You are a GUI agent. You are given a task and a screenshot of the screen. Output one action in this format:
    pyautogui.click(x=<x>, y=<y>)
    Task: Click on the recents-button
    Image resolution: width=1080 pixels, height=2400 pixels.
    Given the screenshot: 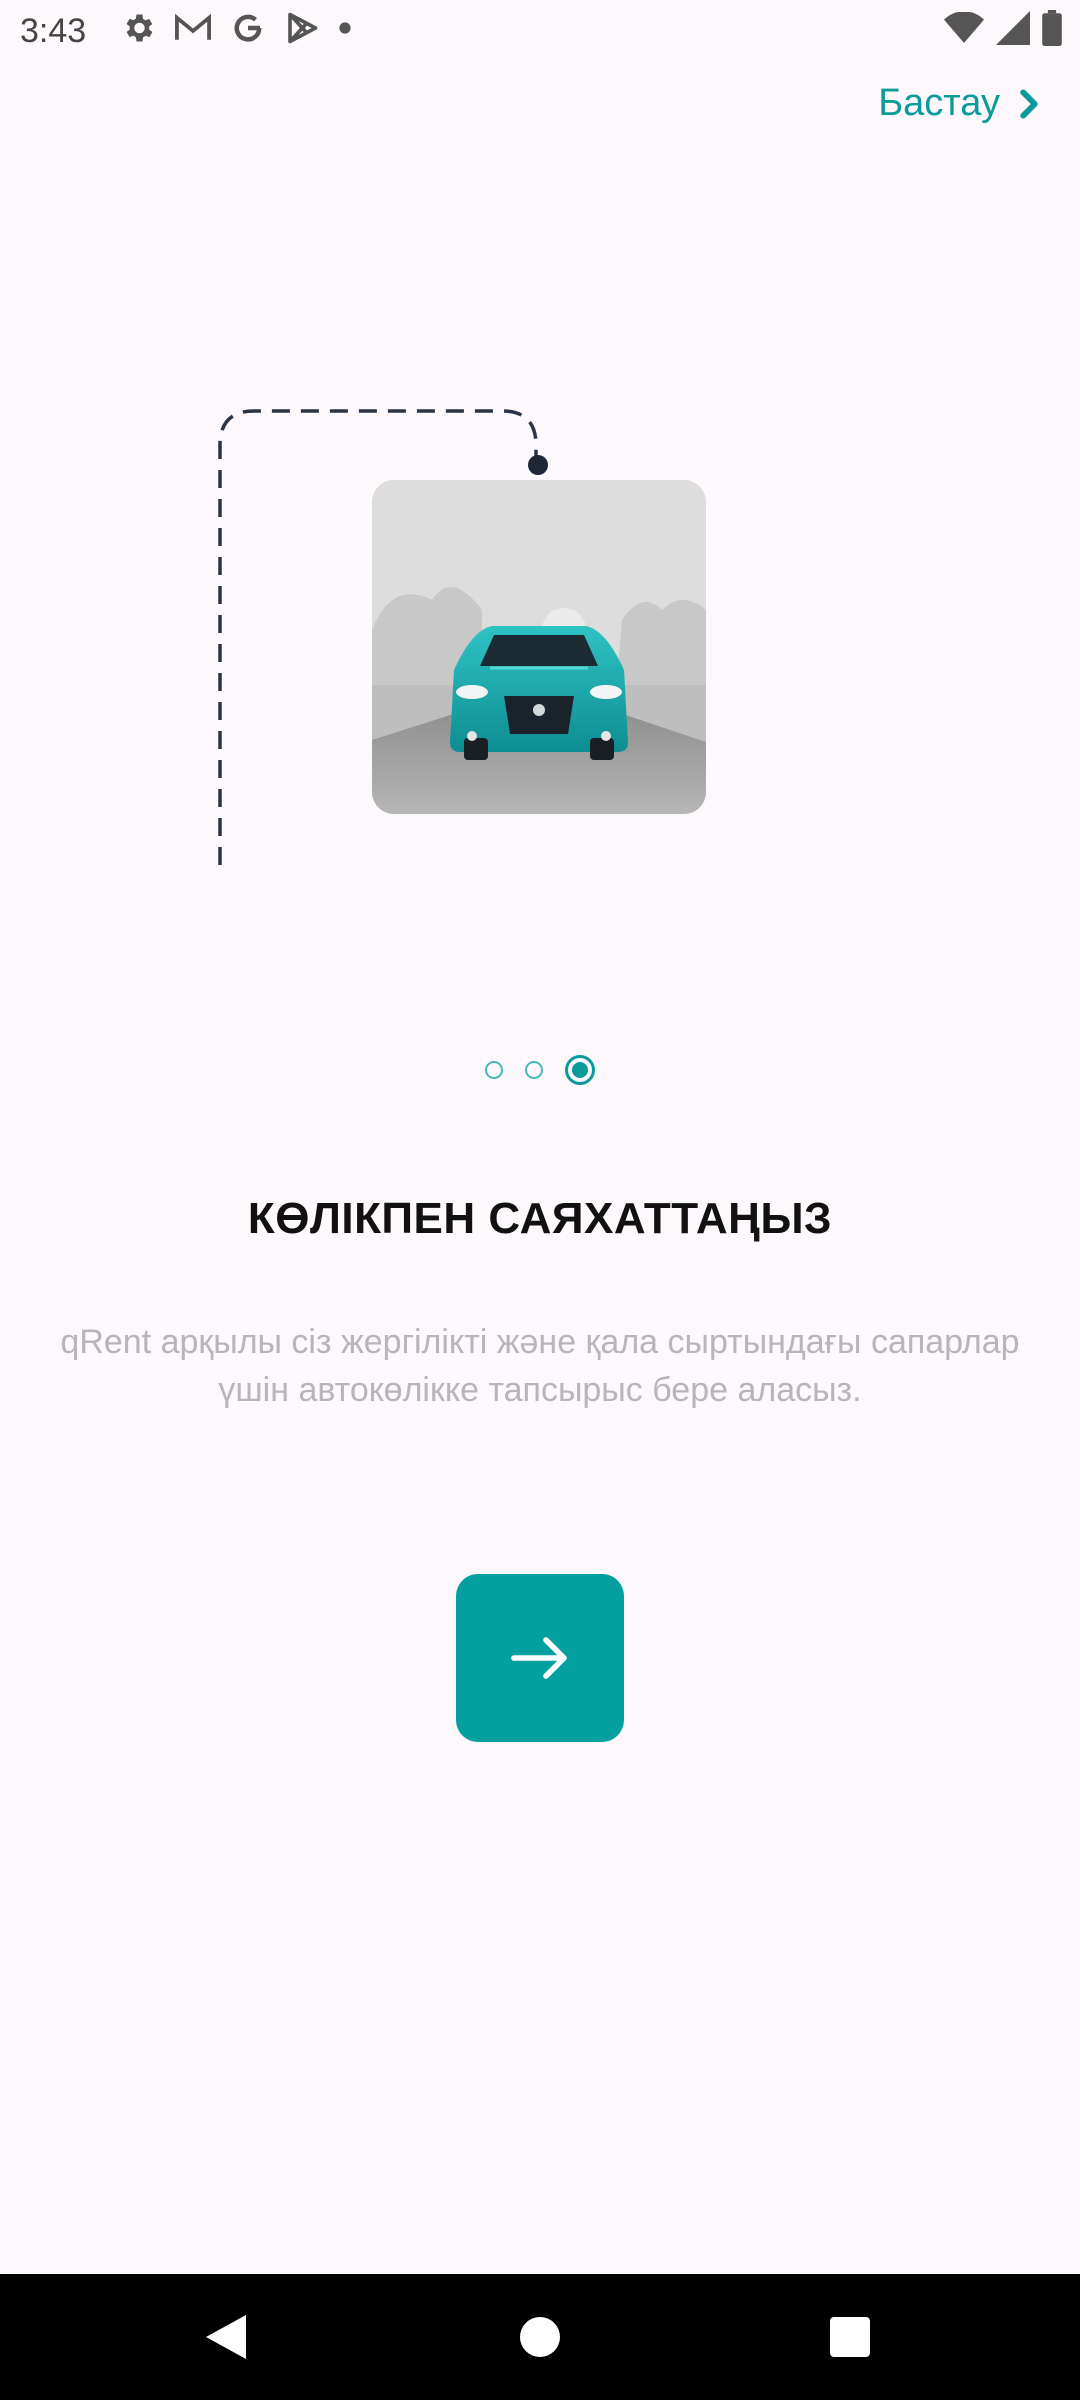 What is the action you would take?
    pyautogui.click(x=850, y=2337)
    